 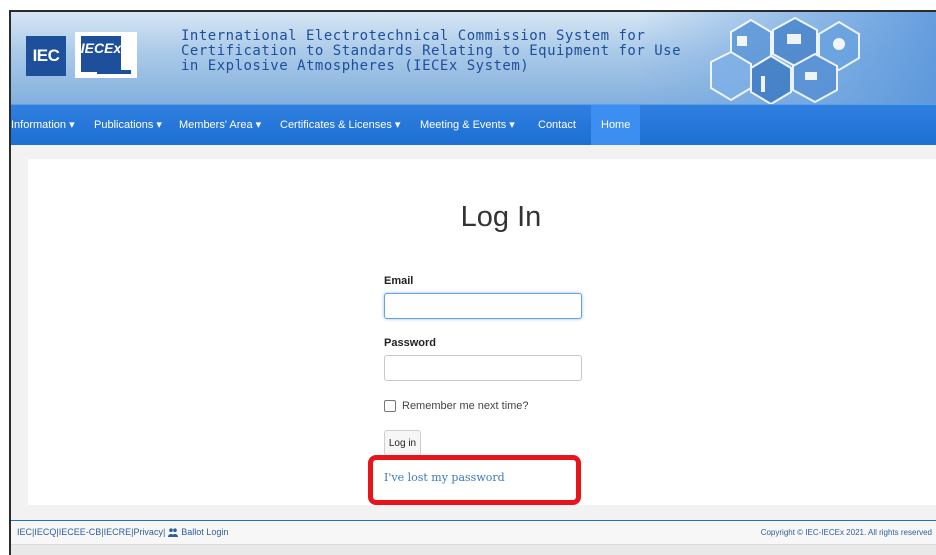 I want to click on nav-home: Home, so click(x=616, y=125).